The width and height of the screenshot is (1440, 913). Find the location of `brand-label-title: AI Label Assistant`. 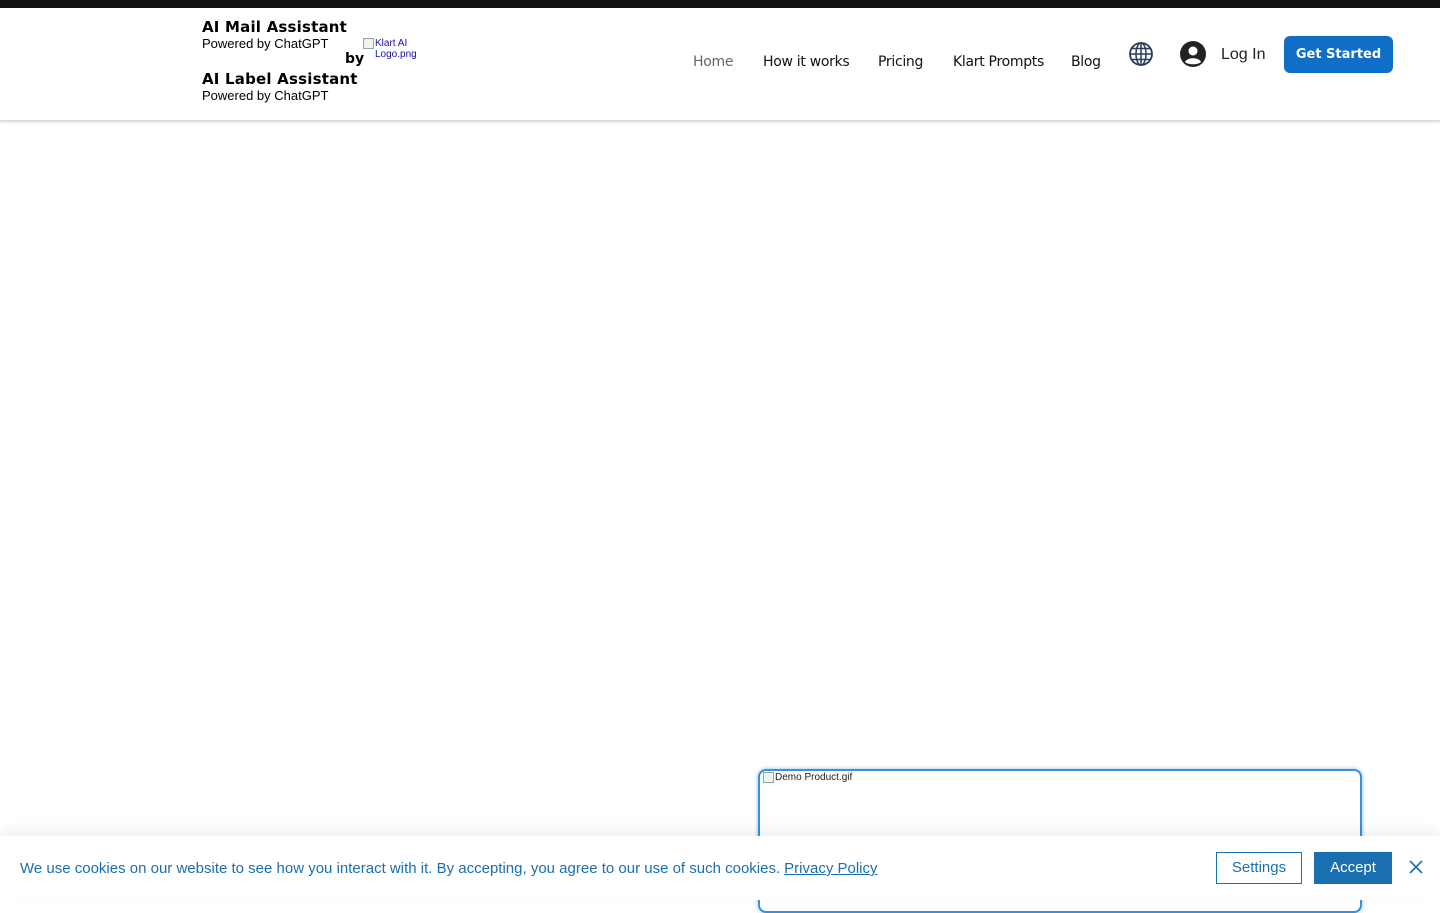

brand-label-title: AI Label Assistant is located at coordinates (280, 79).